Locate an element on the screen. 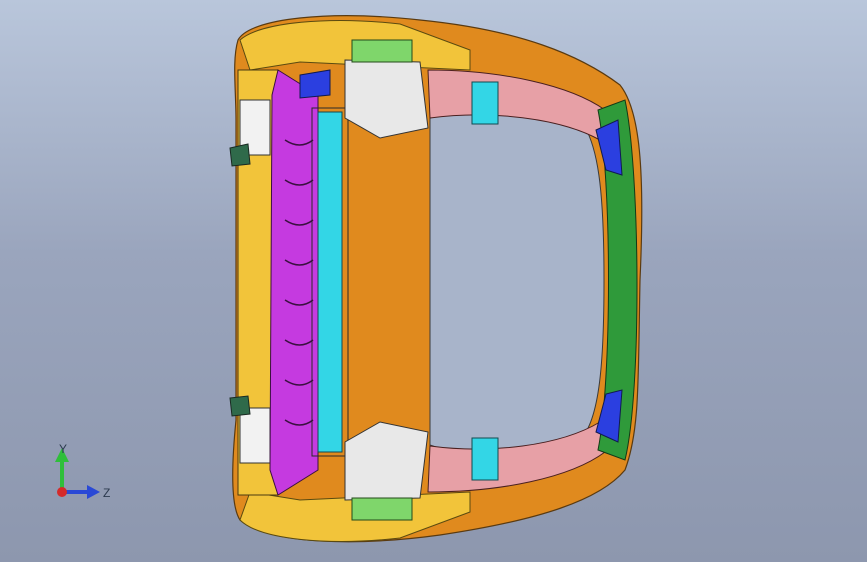 The width and height of the screenshot is (867, 562). lower-green-block is located at coordinates (382, 509).